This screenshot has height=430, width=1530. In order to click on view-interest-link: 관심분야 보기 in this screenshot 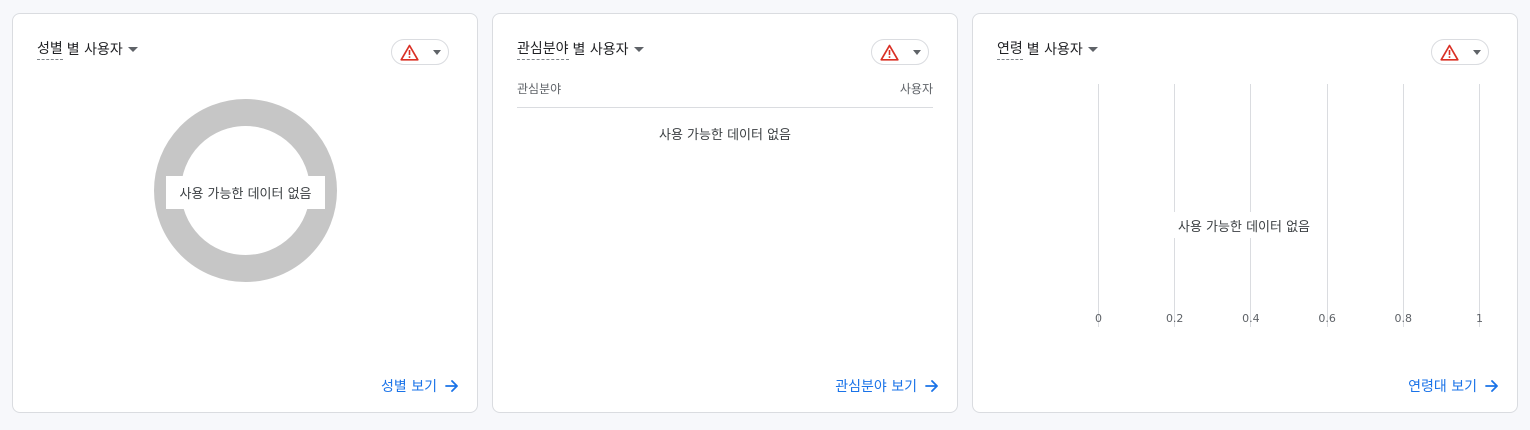, I will do `click(887, 386)`.